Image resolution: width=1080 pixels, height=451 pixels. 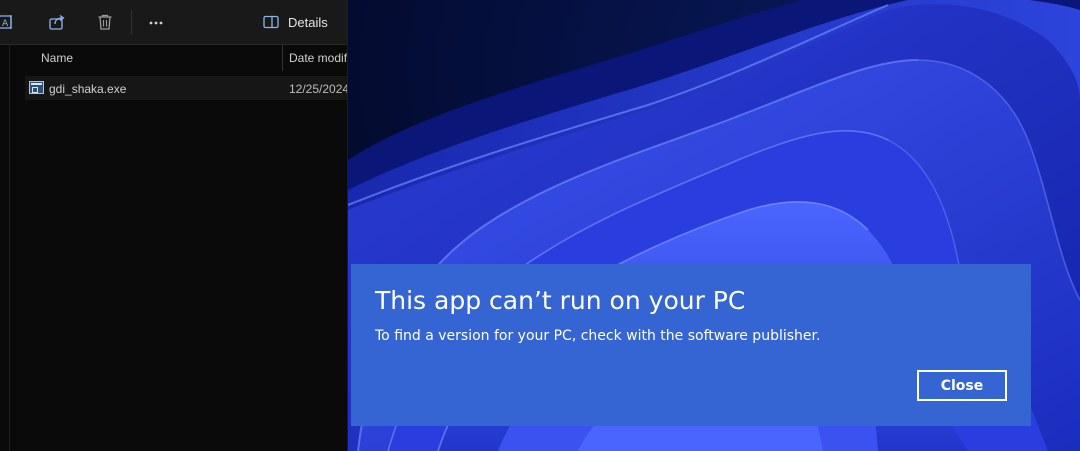 I want to click on details-label: Details, so click(x=308, y=22).